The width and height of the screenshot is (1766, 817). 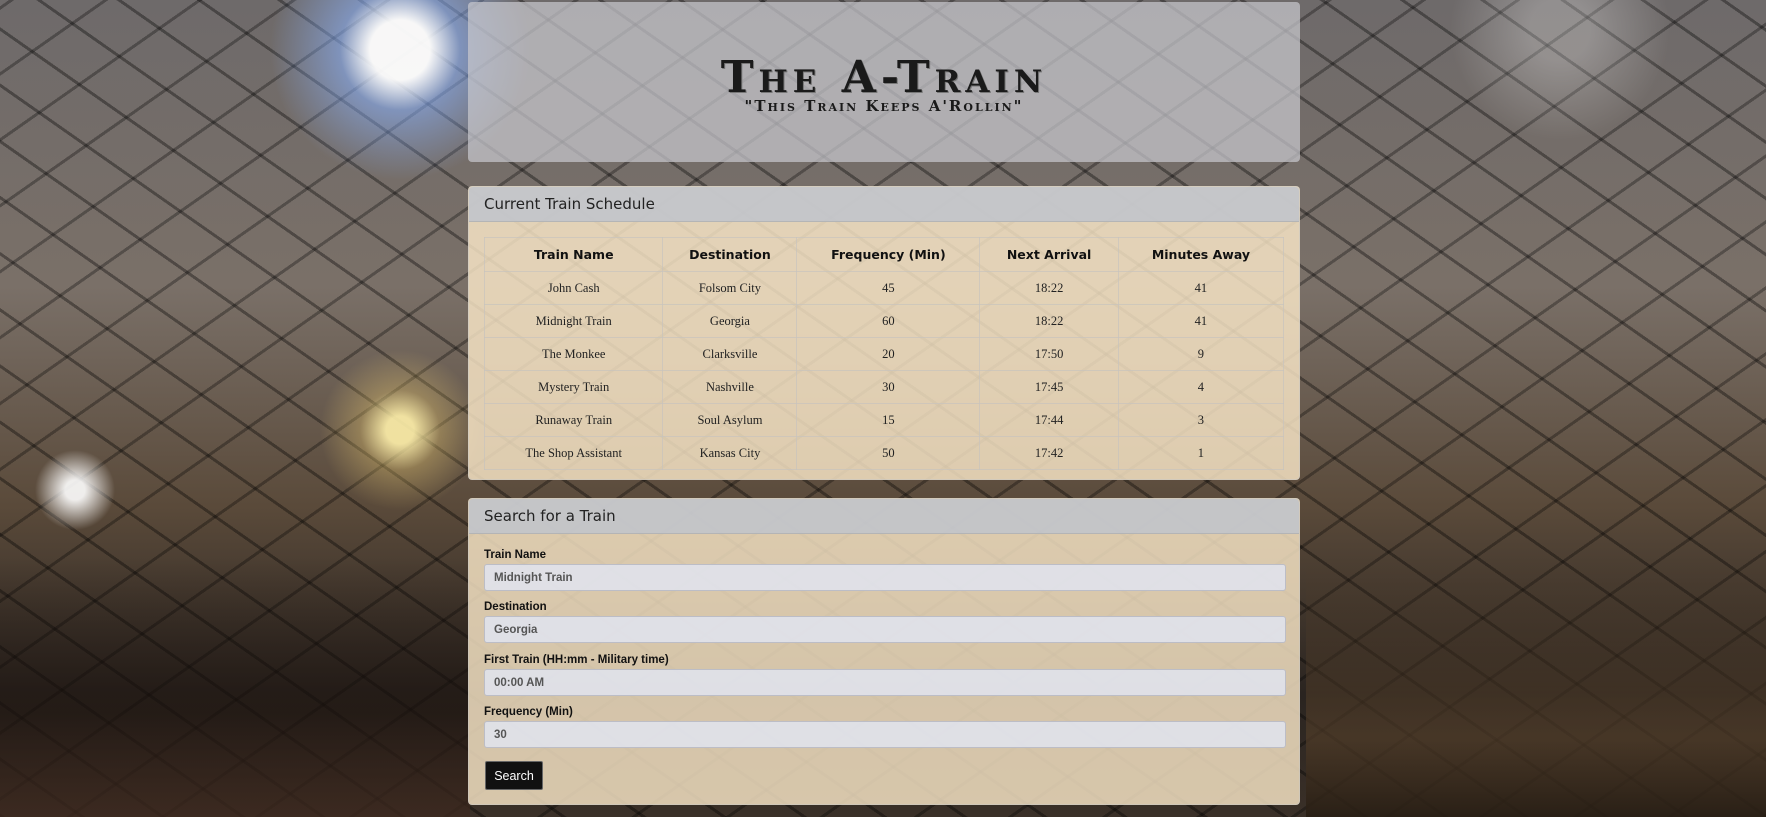 What do you see at coordinates (573, 453) in the screenshot?
I see `cell-train-name: The Shop Assistant` at bounding box center [573, 453].